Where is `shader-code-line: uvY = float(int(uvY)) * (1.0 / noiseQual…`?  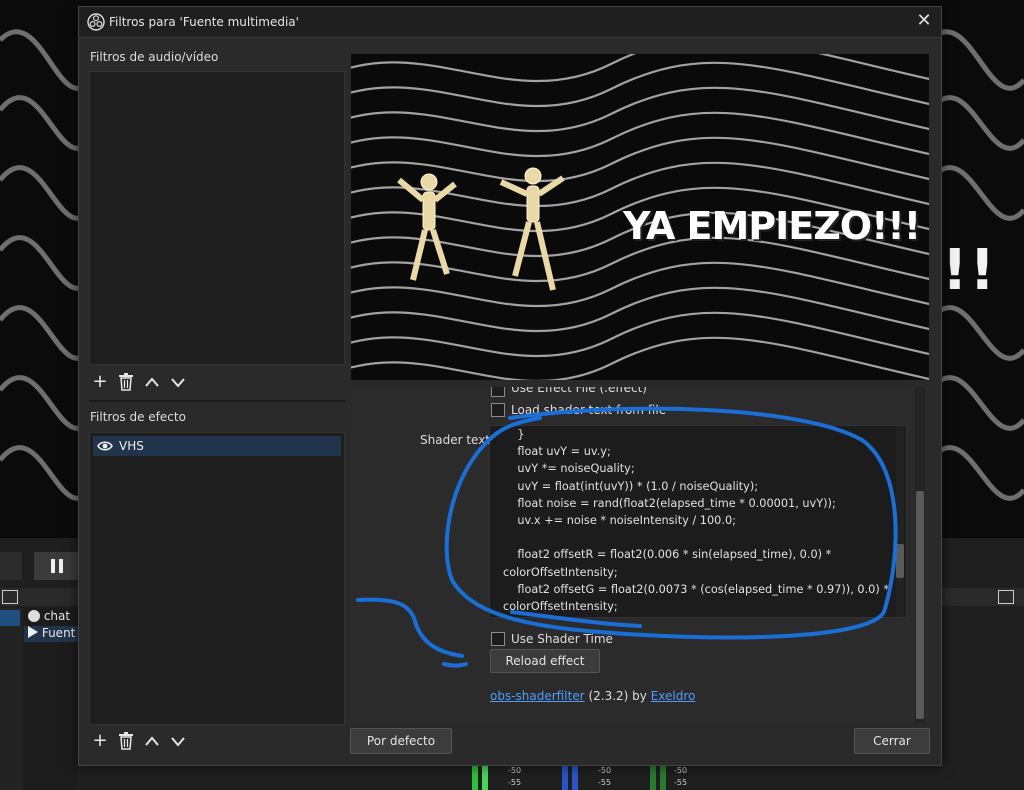 shader-code-line: uvY = float(int(uvY)) * (1.0 / noiseQual… is located at coordinates (631, 486).